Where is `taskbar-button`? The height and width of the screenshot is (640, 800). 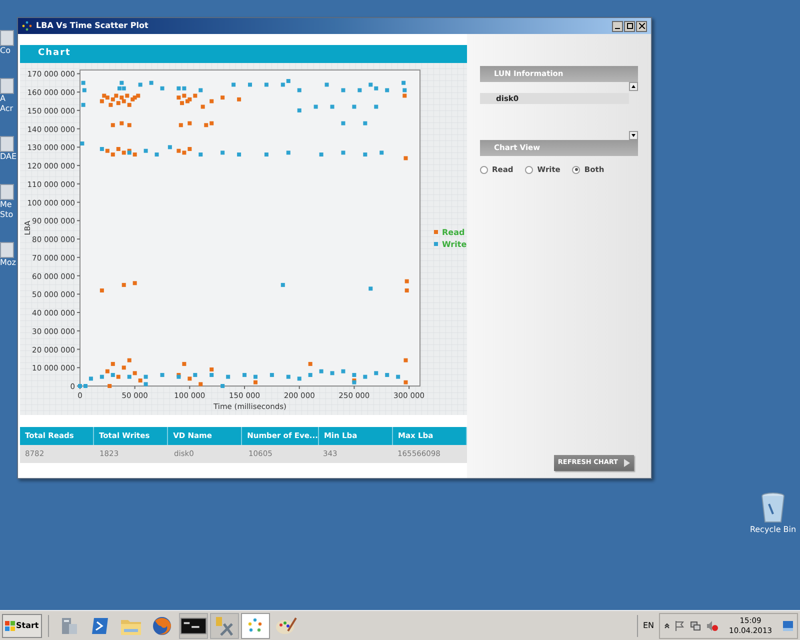 taskbar-button is located at coordinates (193, 625).